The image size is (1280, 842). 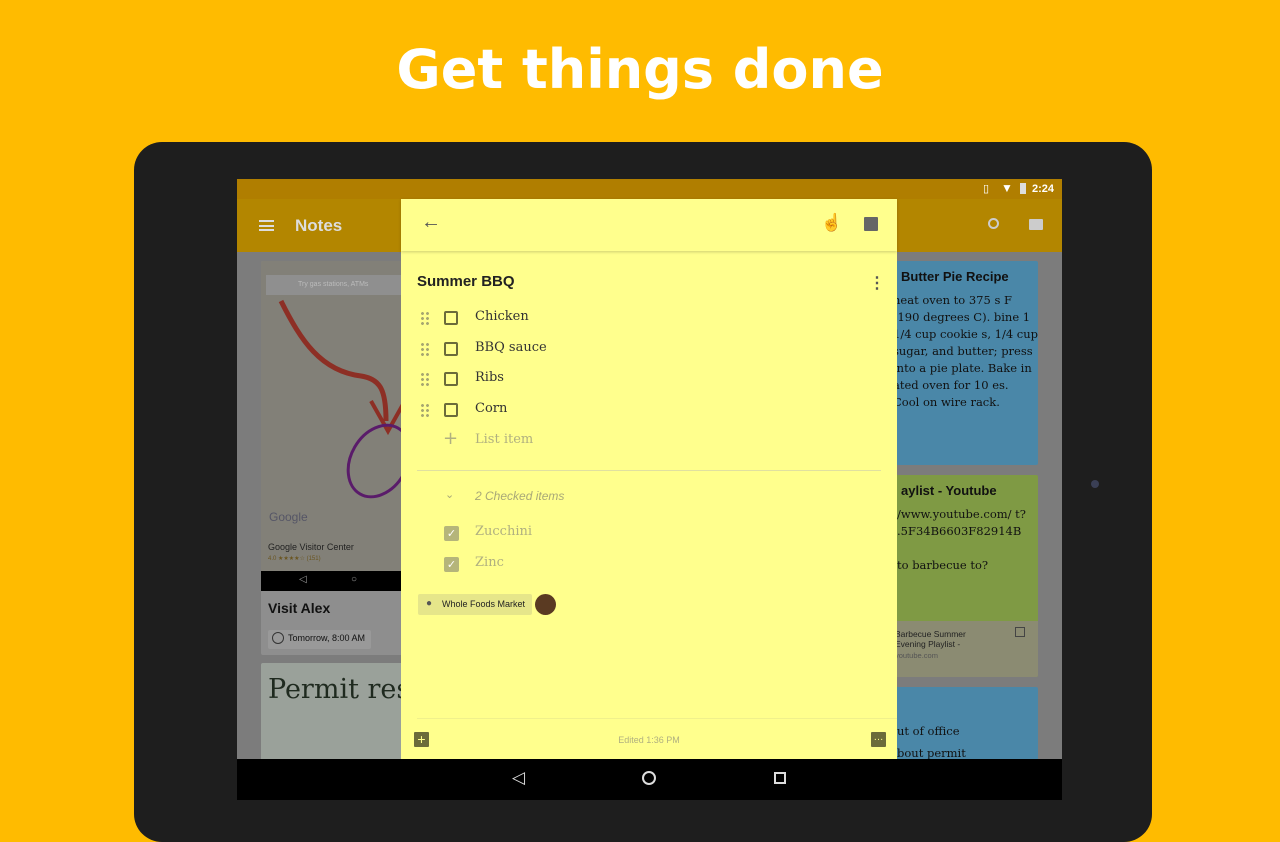 What do you see at coordinates (641, 533) in the screenshot?
I see `checked-list-item: ✓ Zucchini` at bounding box center [641, 533].